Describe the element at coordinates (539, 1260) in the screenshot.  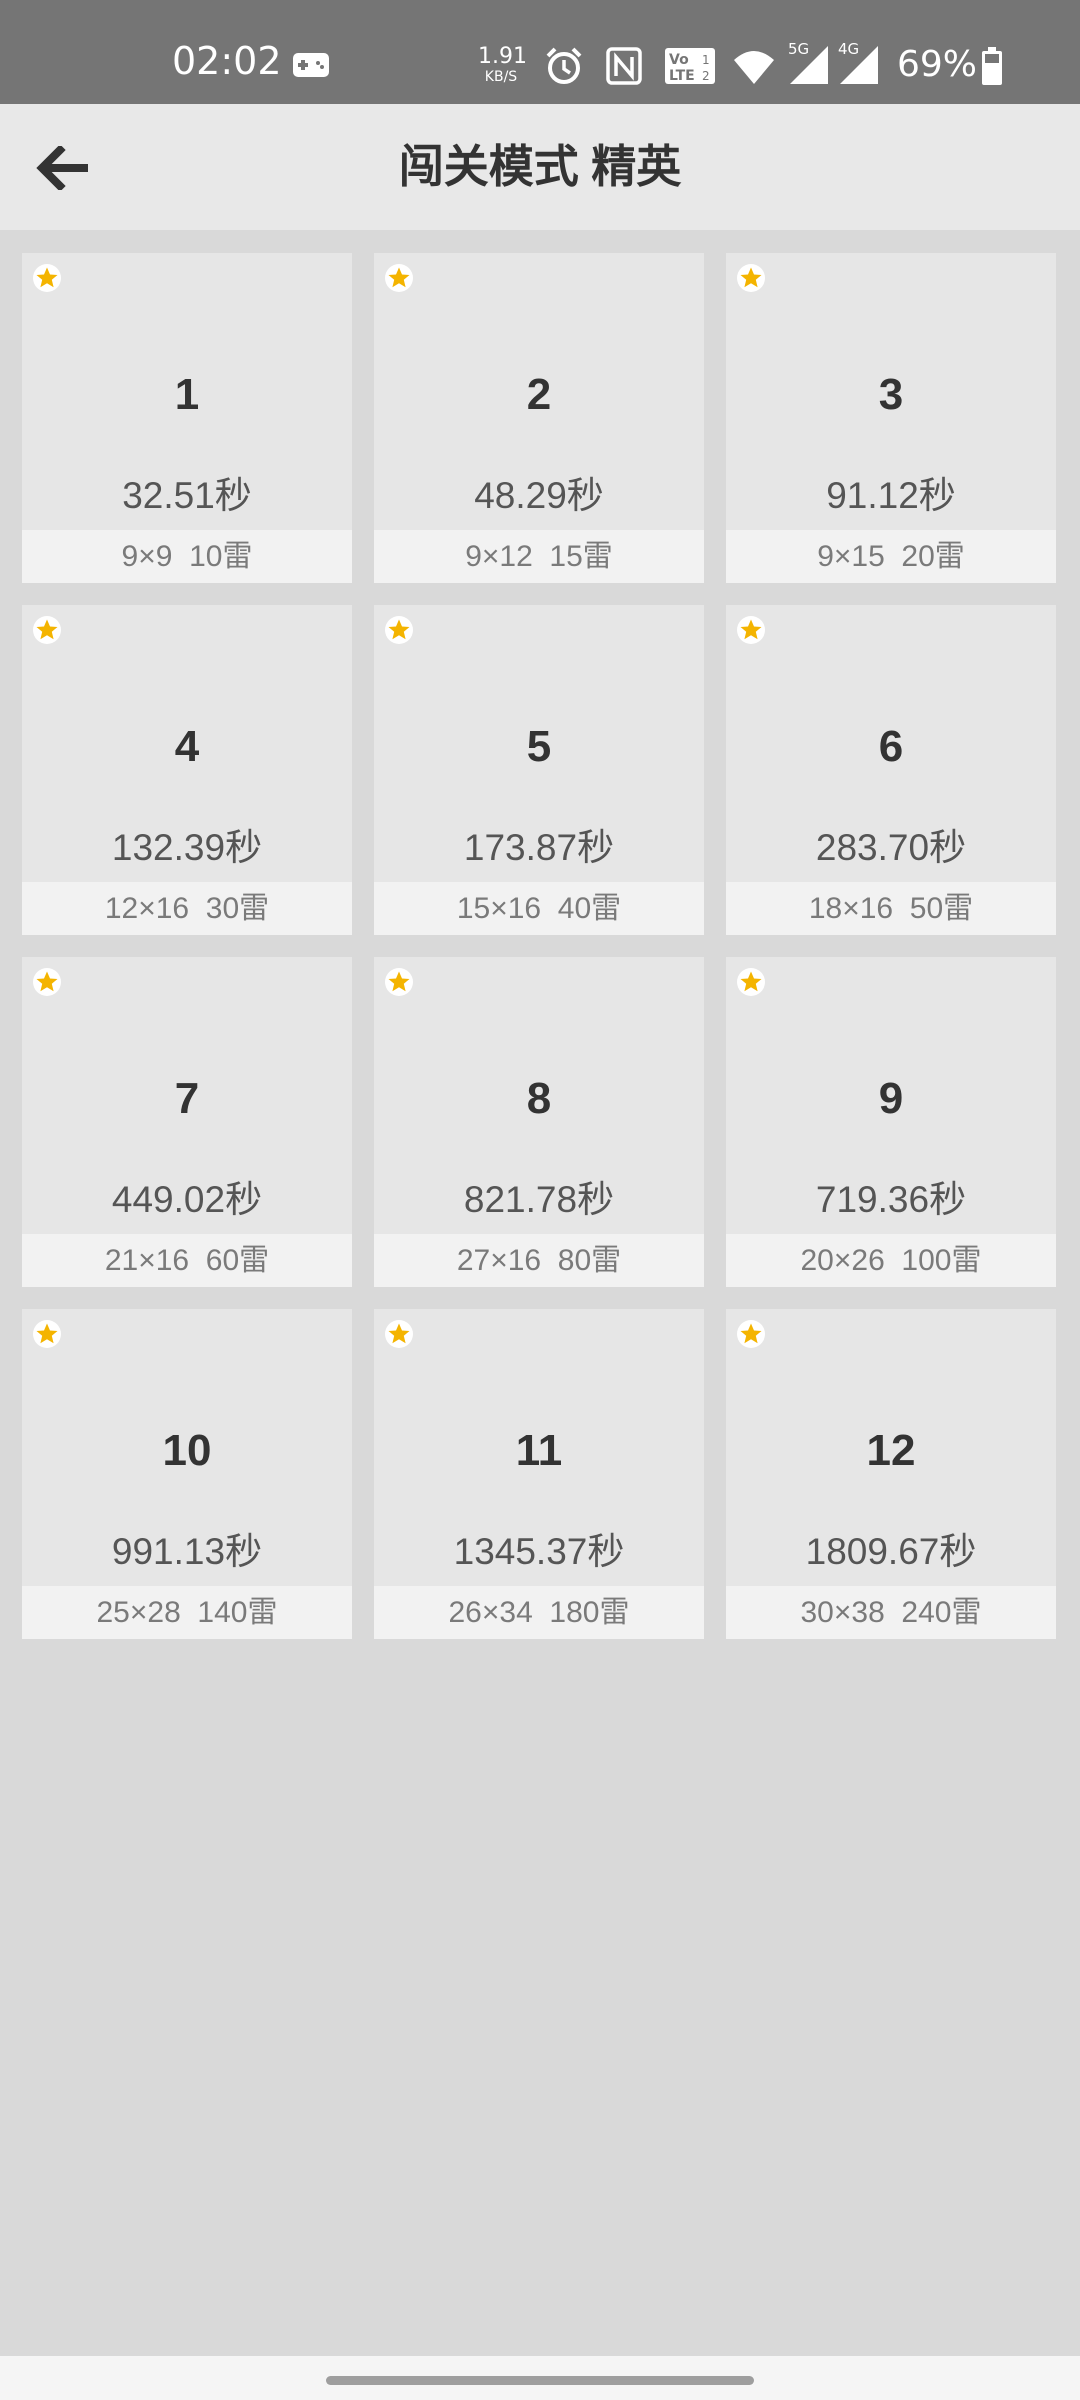
I see `level-board-info: 27×16 80雷` at that location.